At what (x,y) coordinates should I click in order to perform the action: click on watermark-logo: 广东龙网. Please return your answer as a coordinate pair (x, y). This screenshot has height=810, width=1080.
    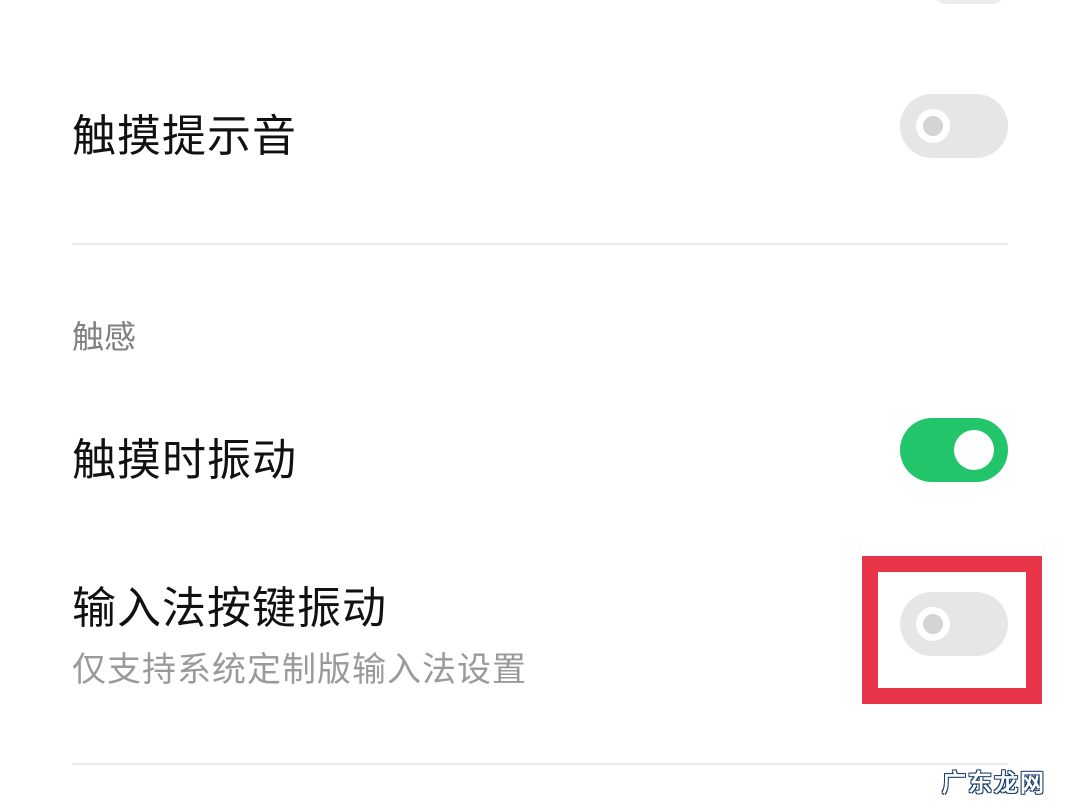
    Looking at the image, I should click on (994, 783).